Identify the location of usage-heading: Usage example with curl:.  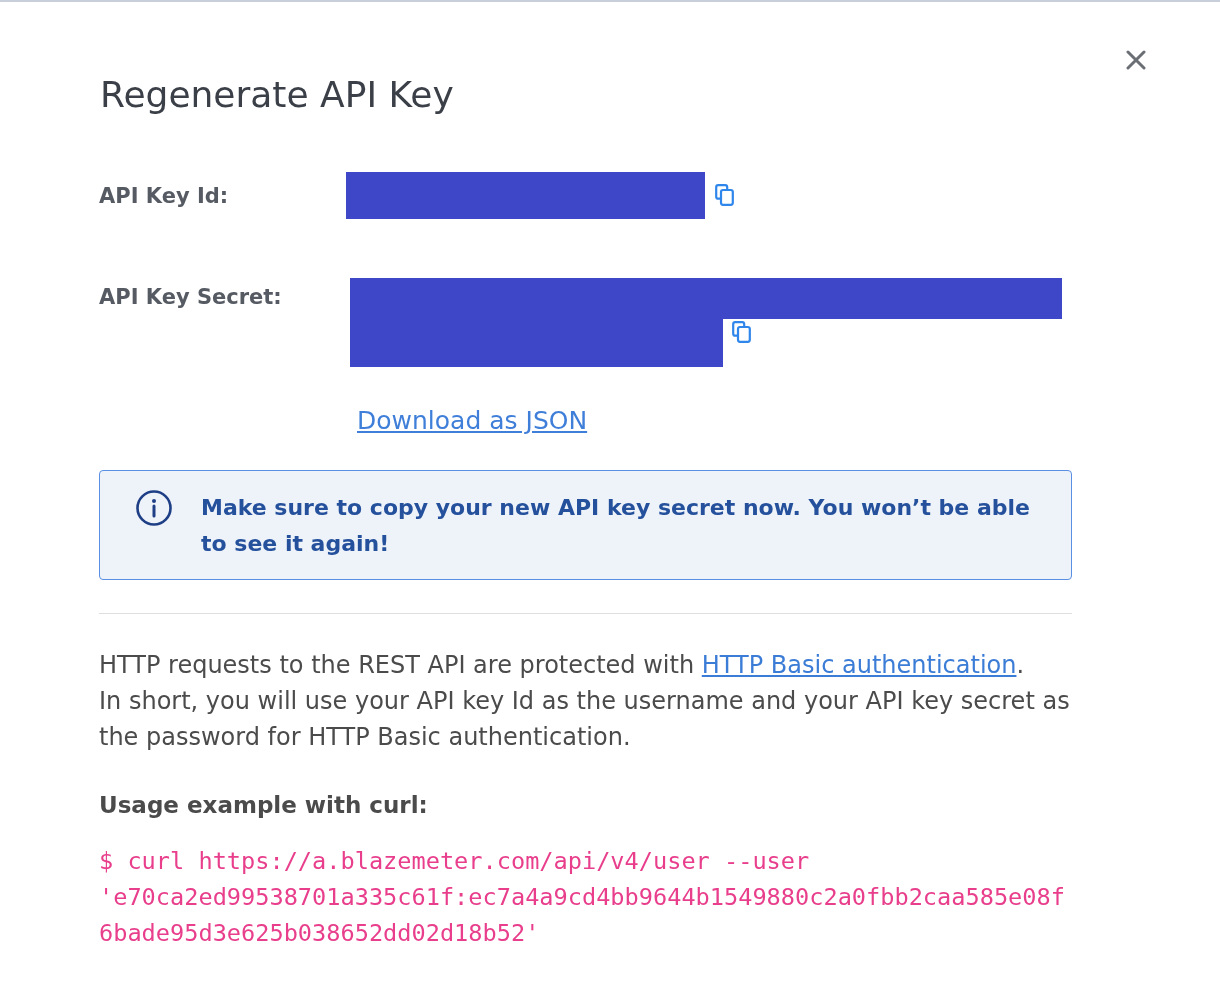
(263, 805).